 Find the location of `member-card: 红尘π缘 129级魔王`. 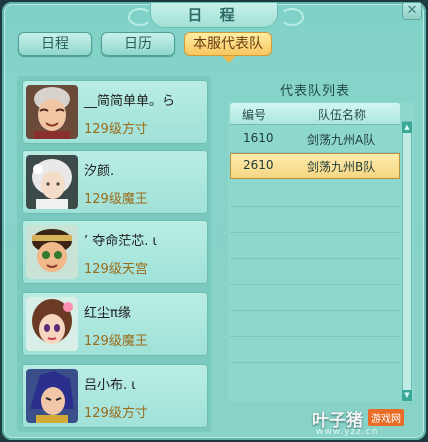

member-card: 红尘π缘 129级魔王 is located at coordinates (115, 324).